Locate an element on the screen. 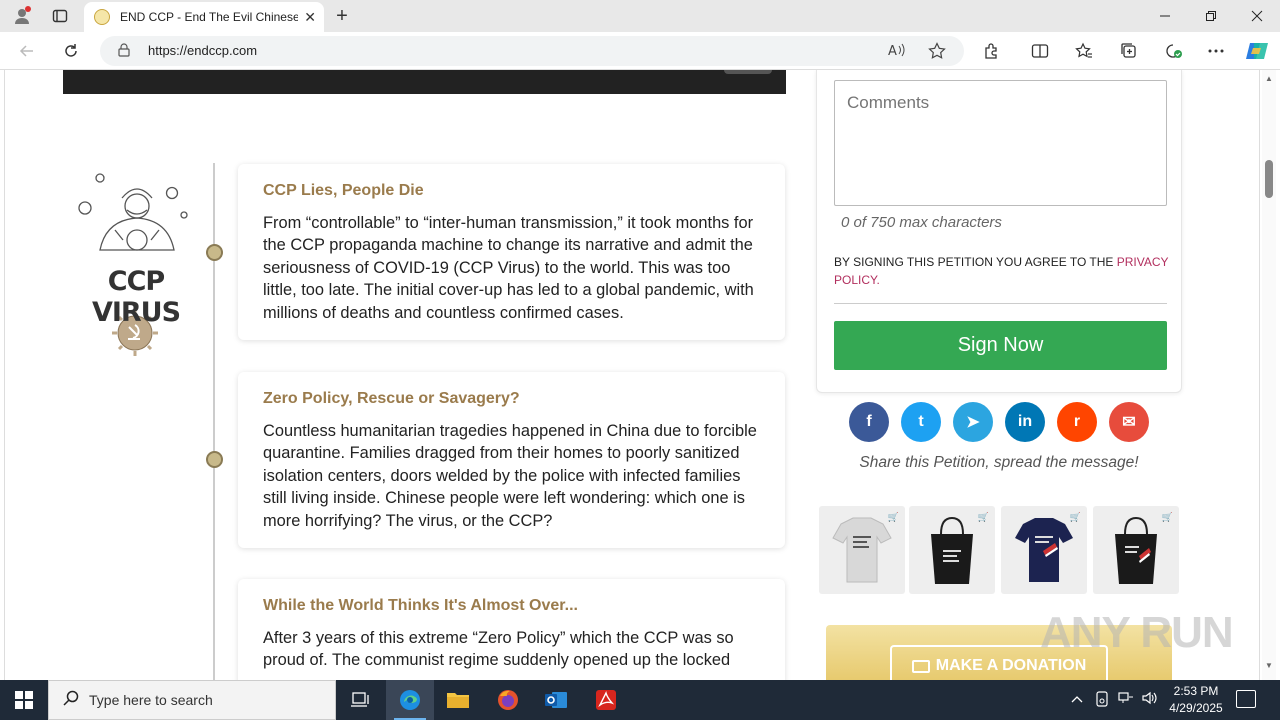 The image size is (1280, 720). volume-icon is located at coordinates (1150, 699).